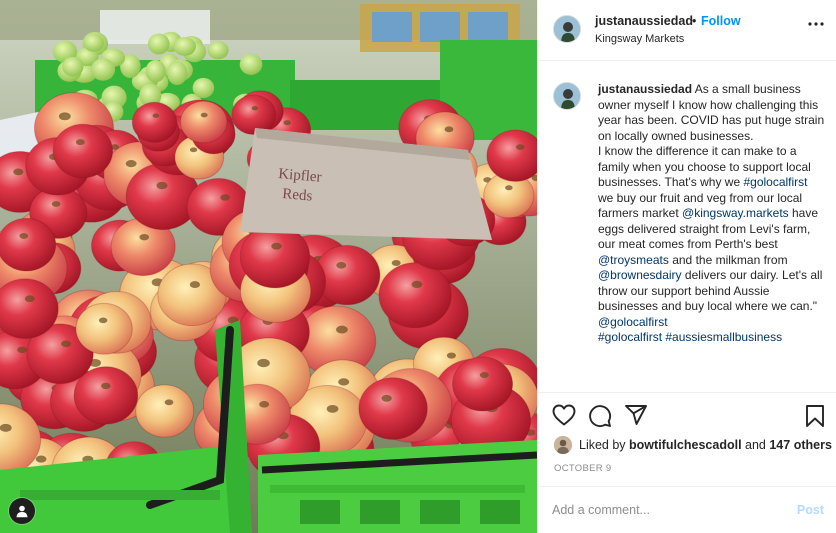 The height and width of the screenshot is (533, 836). I want to click on follow-button: Follow, so click(721, 21).